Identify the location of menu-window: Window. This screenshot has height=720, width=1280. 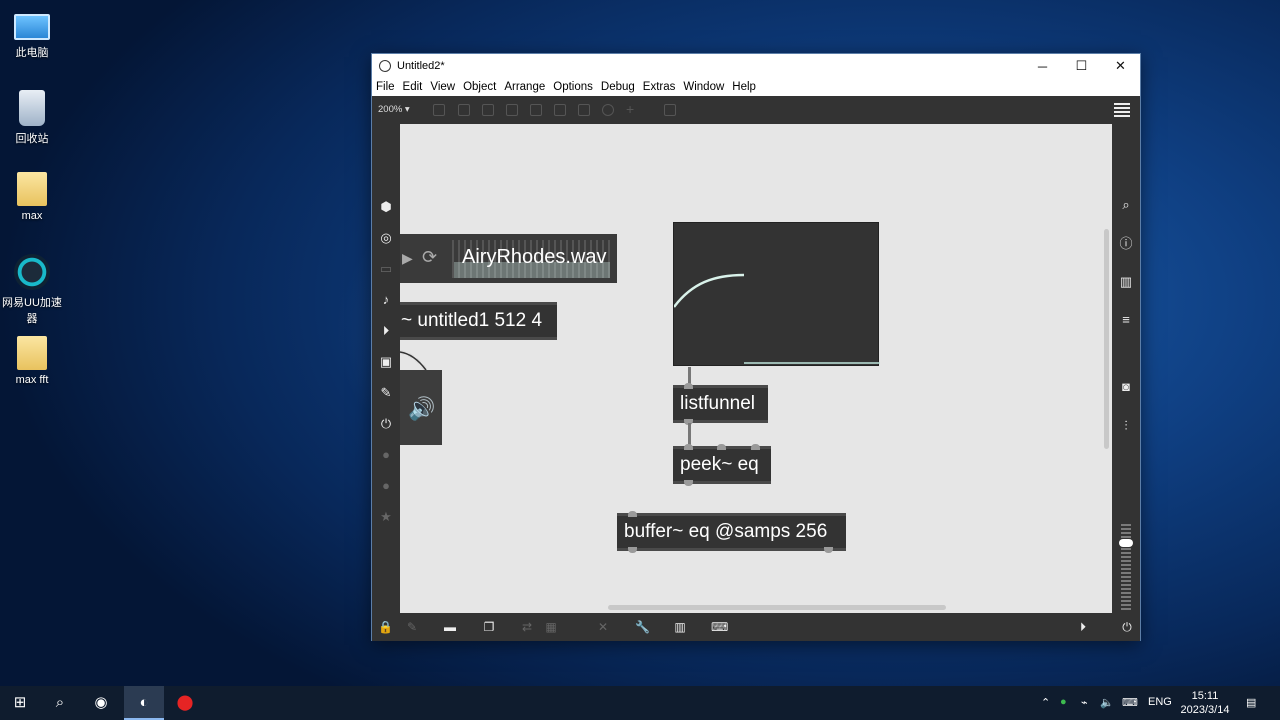
(703, 87).